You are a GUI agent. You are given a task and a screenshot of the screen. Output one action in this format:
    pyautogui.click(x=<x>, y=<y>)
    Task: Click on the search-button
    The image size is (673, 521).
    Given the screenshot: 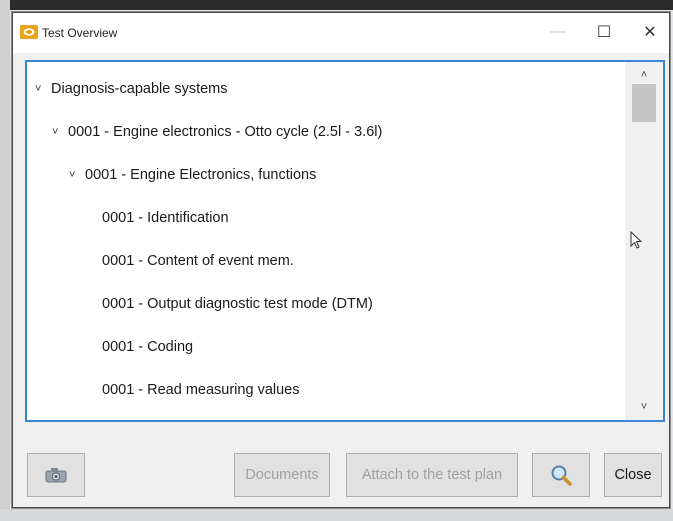 What is the action you would take?
    pyautogui.click(x=561, y=475)
    